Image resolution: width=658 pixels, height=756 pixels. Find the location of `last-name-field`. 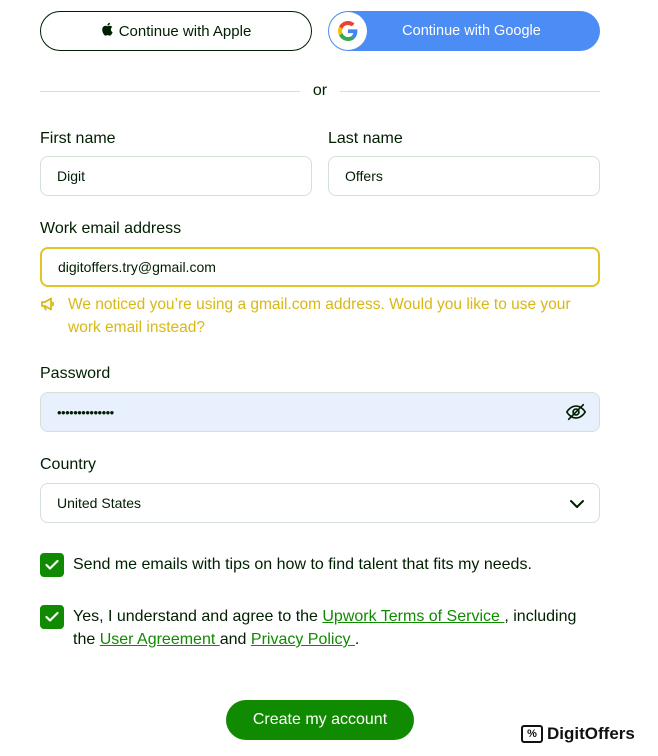

last-name-field is located at coordinates (464, 176).